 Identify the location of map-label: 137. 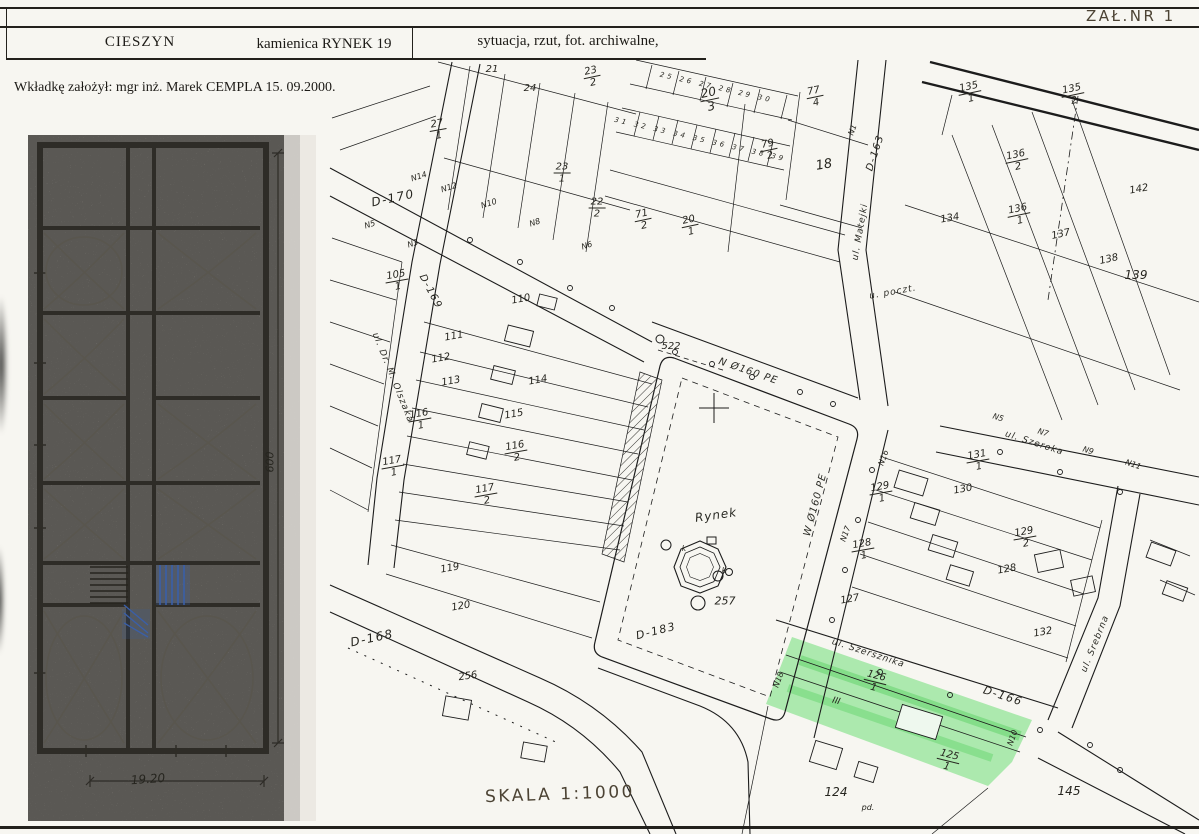
(1061, 234).